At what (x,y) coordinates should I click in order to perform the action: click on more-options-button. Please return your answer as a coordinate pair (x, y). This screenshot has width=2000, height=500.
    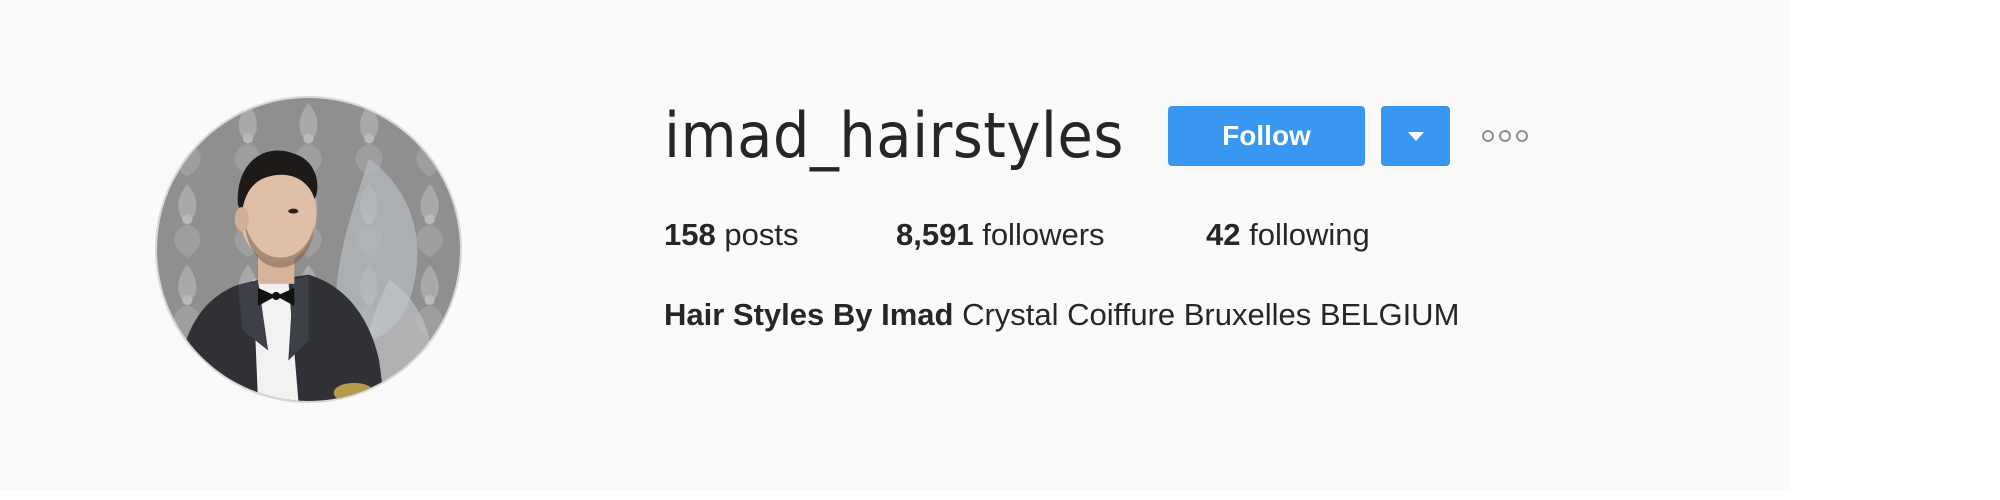
    Looking at the image, I should click on (1505, 136).